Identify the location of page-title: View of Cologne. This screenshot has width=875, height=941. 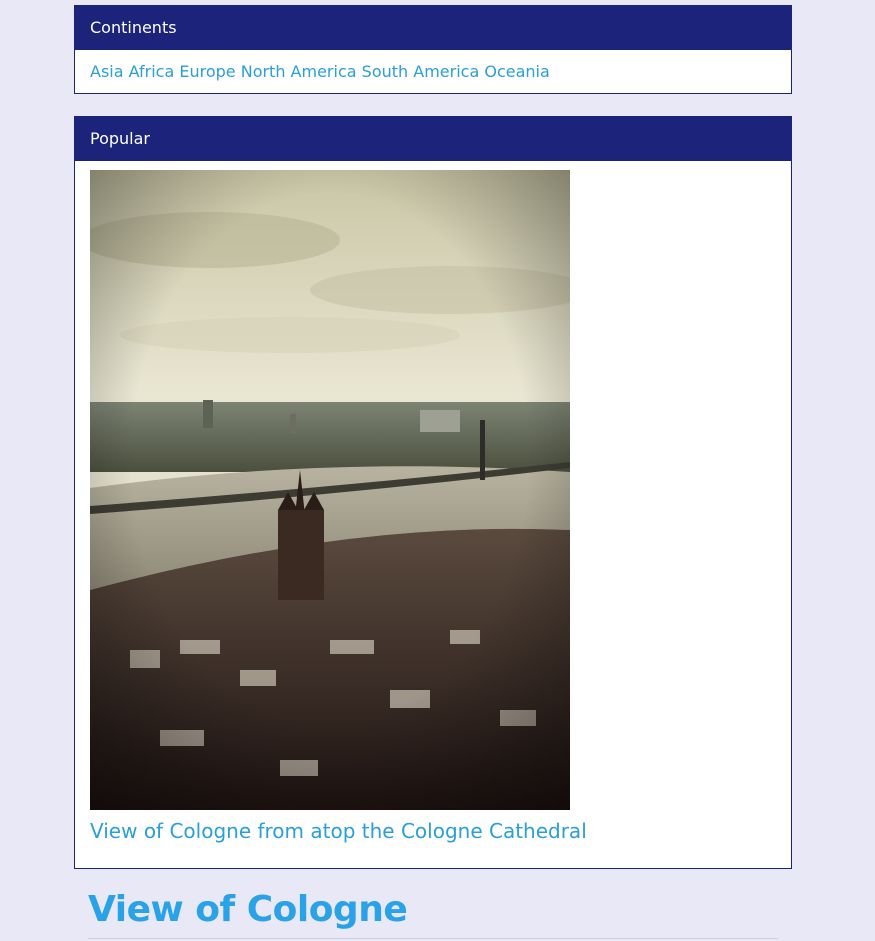
(248, 909).